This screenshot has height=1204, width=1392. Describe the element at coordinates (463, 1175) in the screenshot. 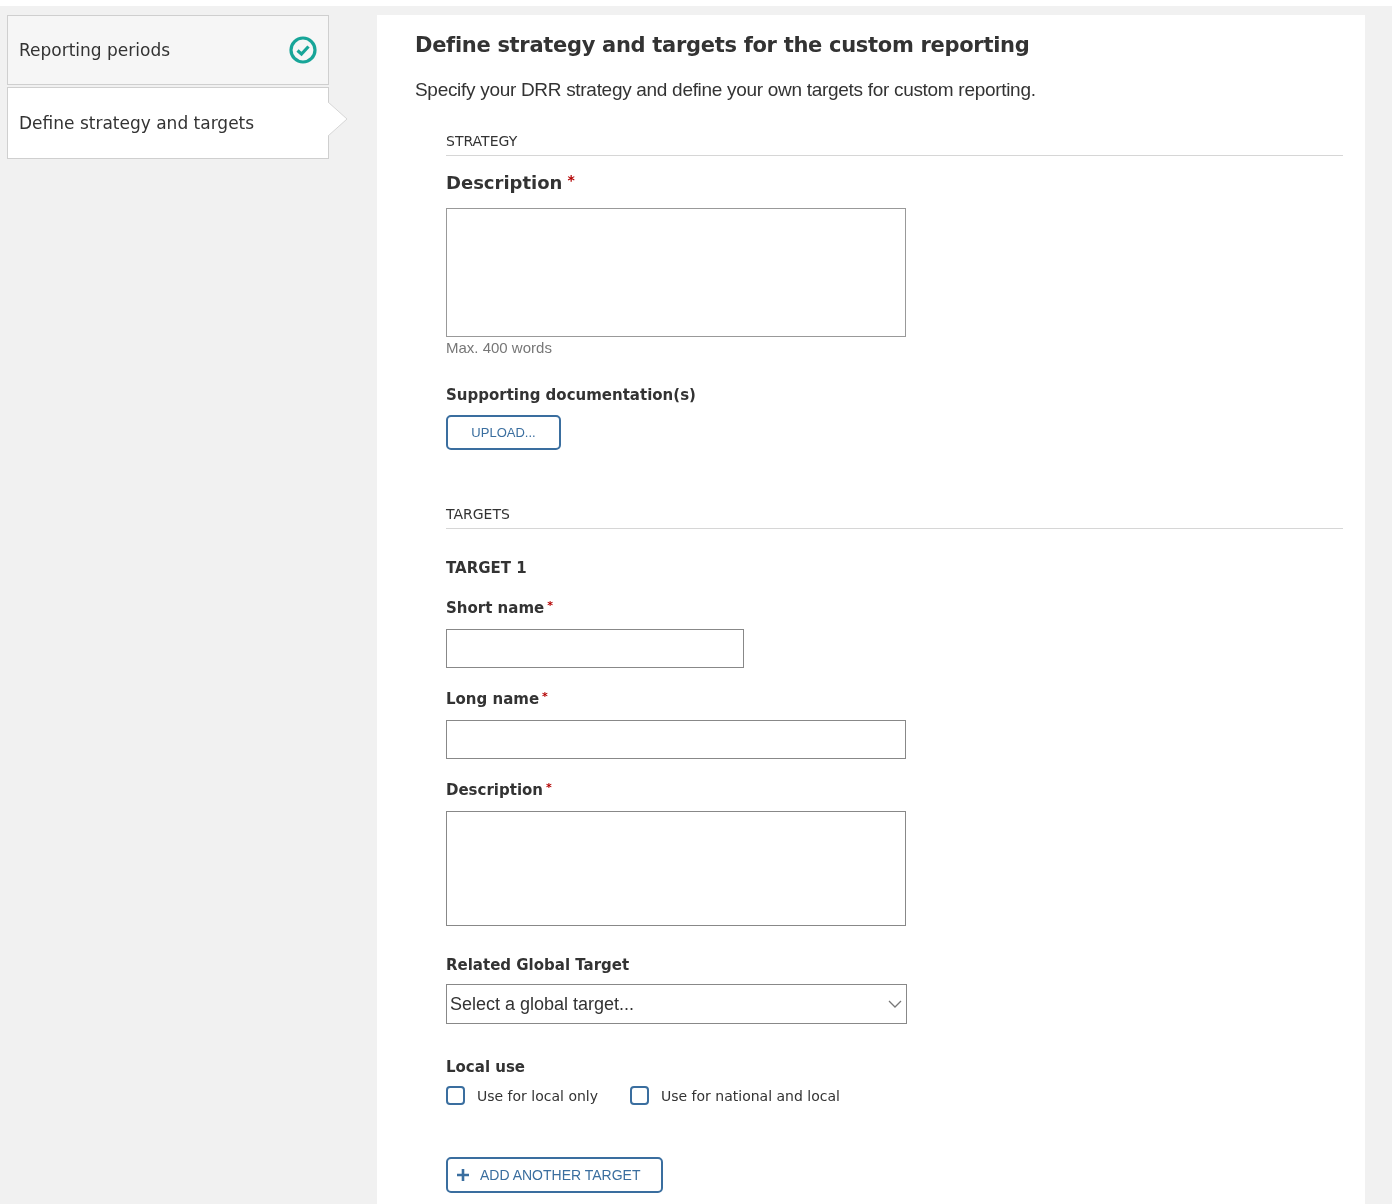

I see `plus-icon` at that location.